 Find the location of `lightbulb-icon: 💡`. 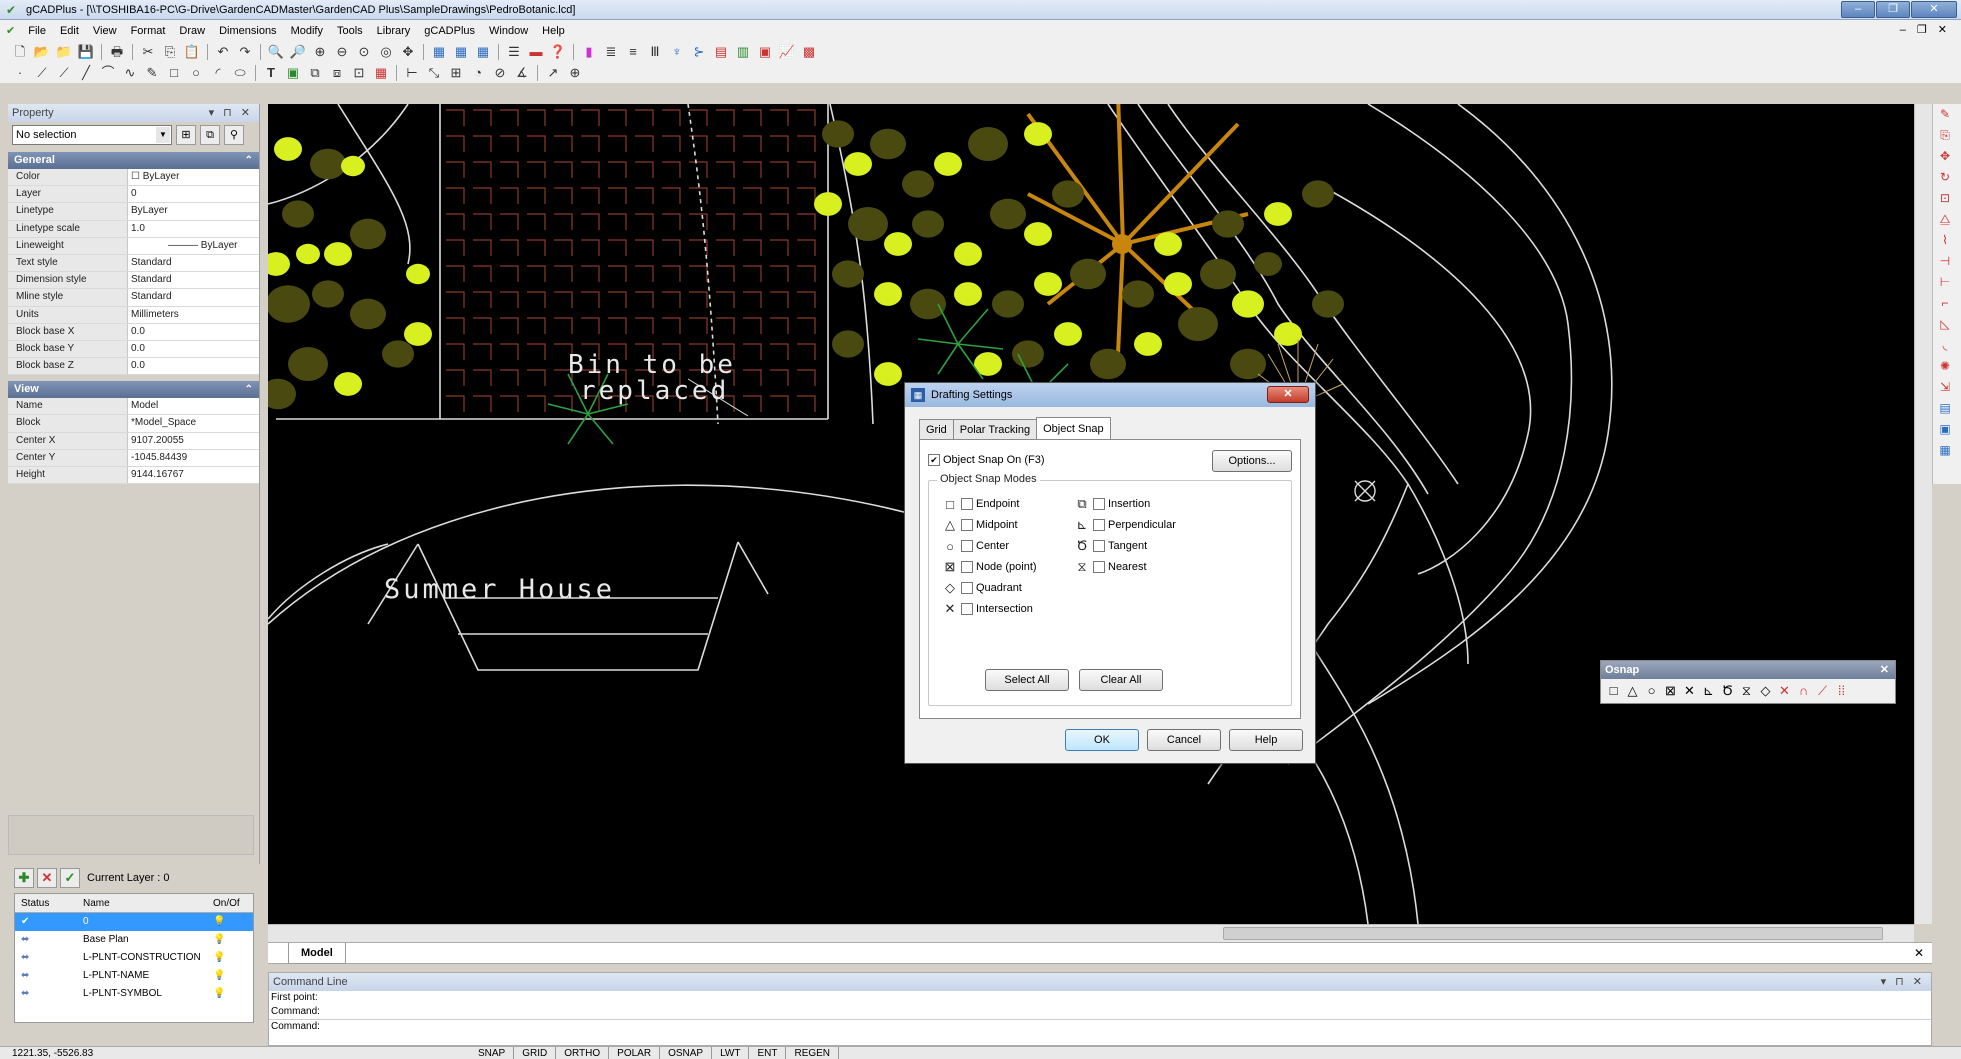

lightbulb-icon: 💡 is located at coordinates (229, 940).